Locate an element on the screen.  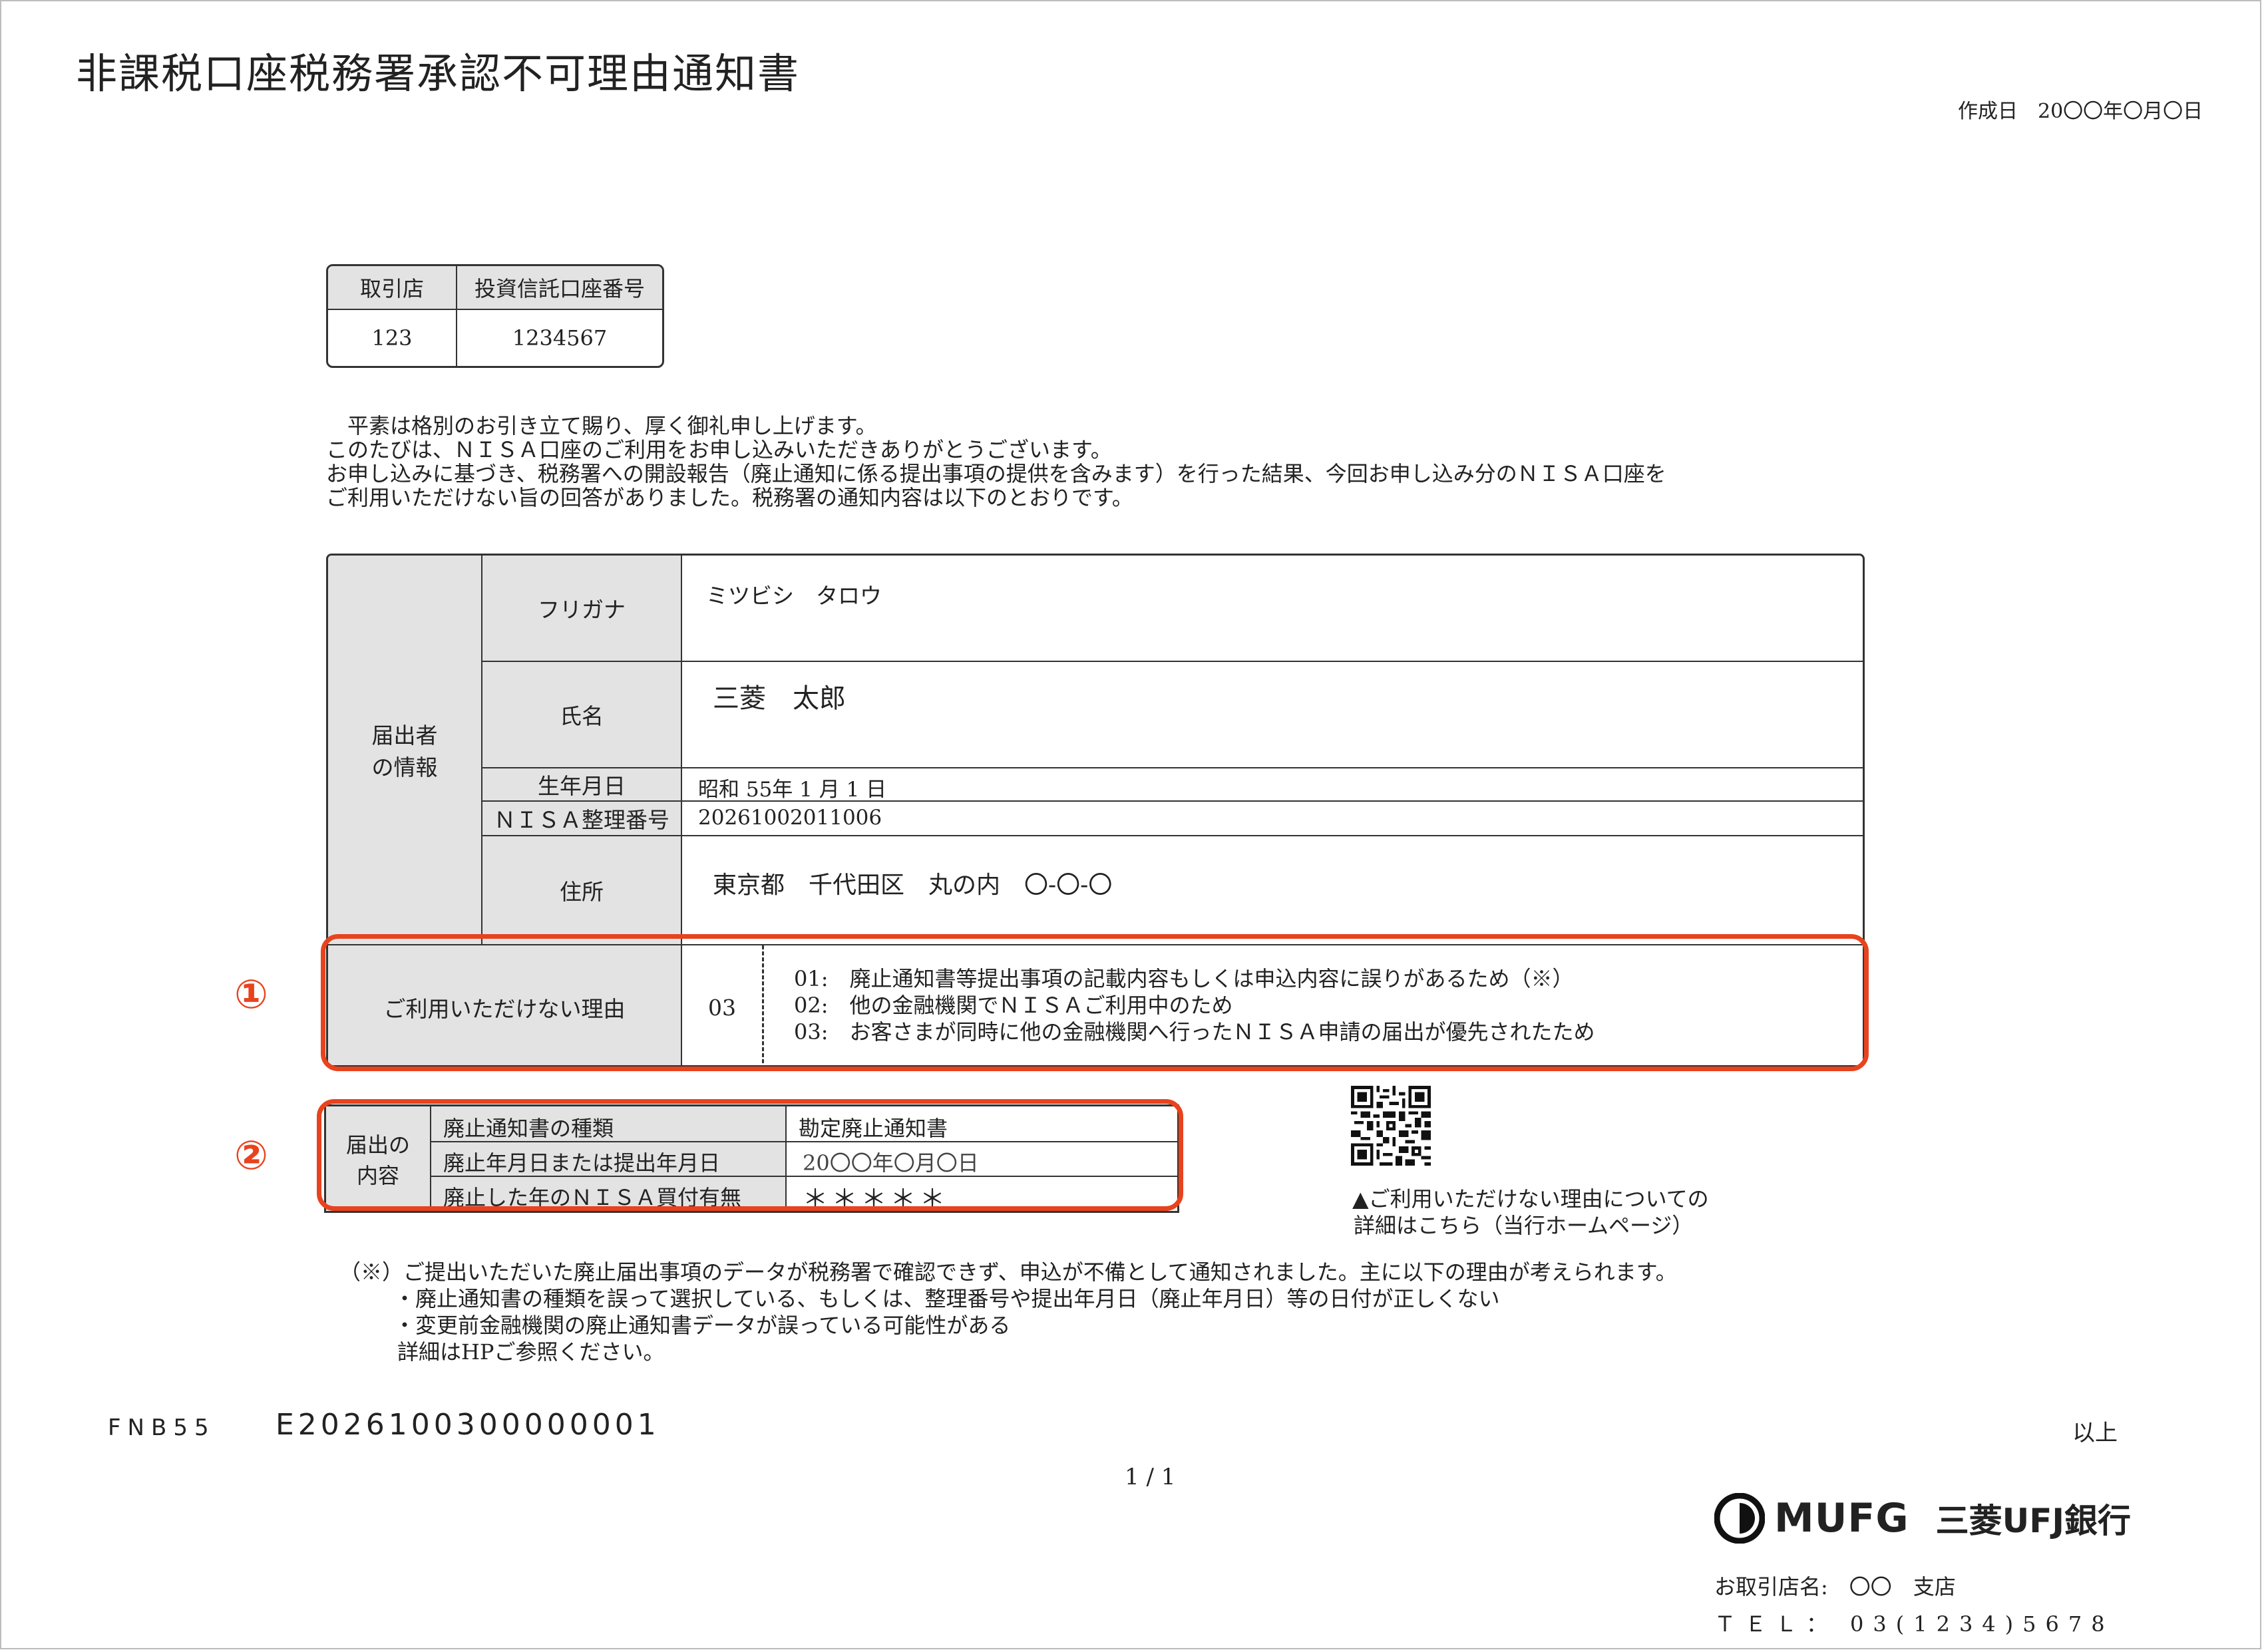
account-number-header: 投資信託口座番号 is located at coordinates (559, 289).